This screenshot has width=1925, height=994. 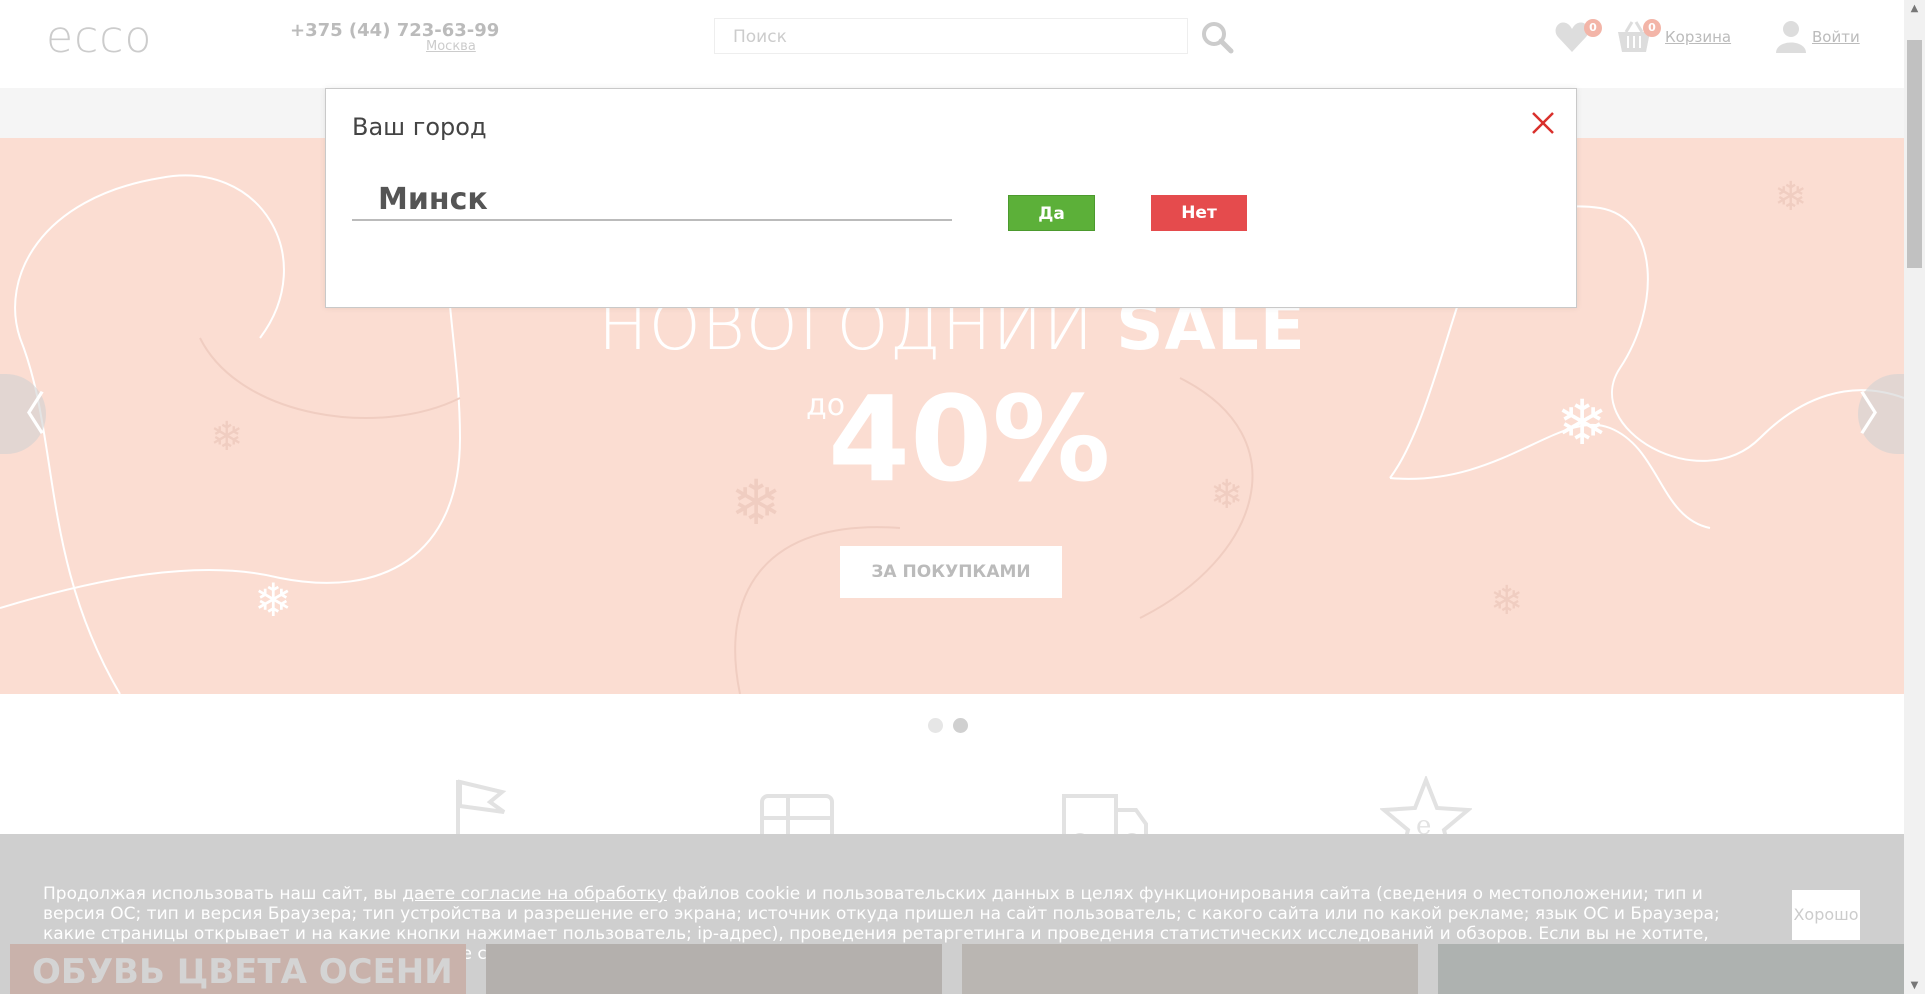 What do you see at coordinates (951, 572) in the screenshot?
I see `shop-now-button: ЗА ПОКУПКАМИ` at bounding box center [951, 572].